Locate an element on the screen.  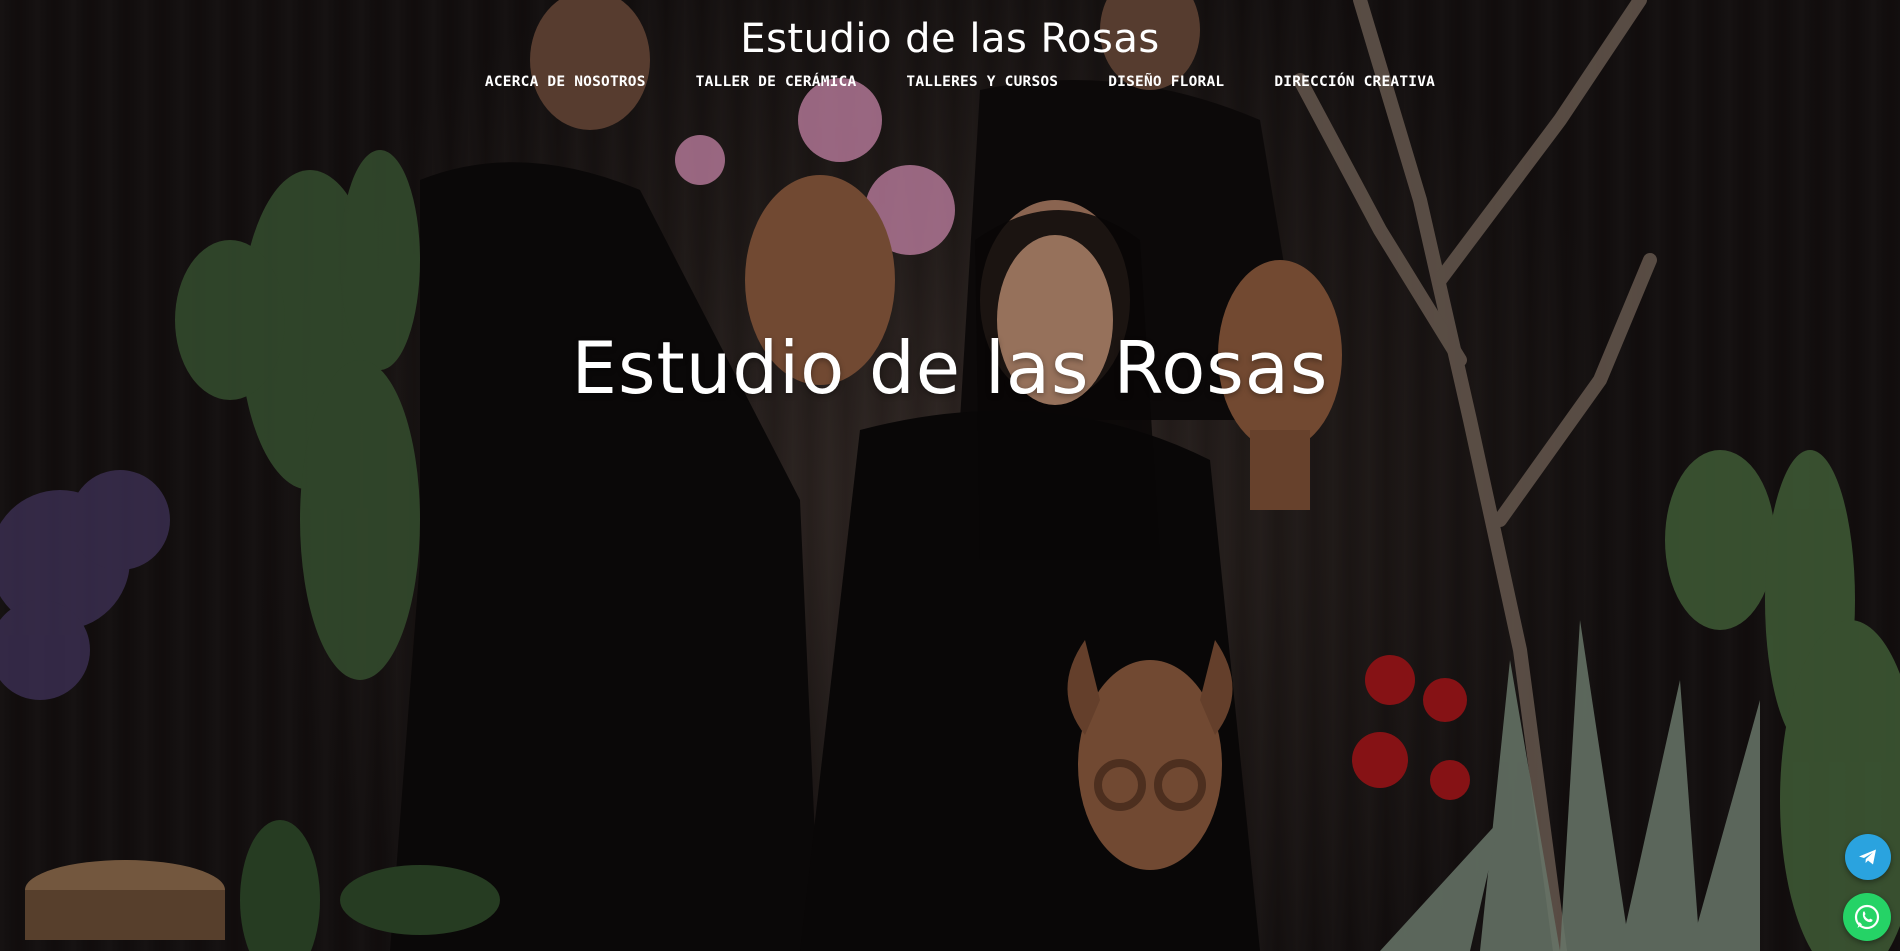
telegram-button is located at coordinates (1868, 857).